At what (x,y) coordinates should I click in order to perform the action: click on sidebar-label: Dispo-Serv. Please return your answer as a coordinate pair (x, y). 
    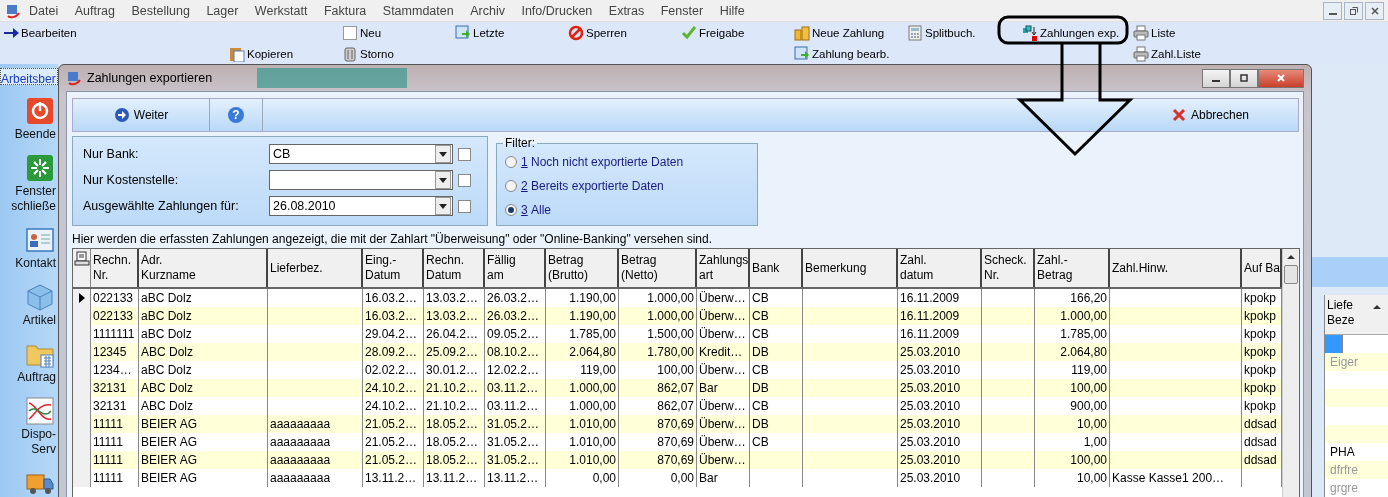
    Looking at the image, I should click on (28, 442).